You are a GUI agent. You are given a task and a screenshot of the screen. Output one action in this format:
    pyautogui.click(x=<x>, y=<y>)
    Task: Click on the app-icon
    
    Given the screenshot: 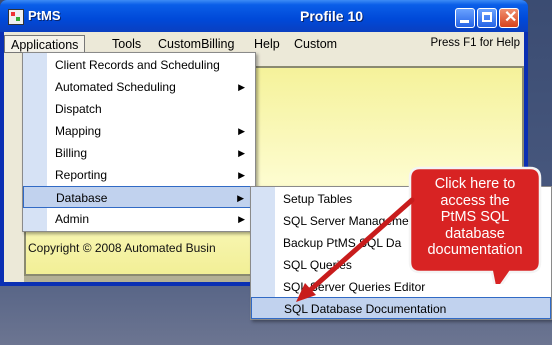 What is the action you would take?
    pyautogui.click(x=16, y=17)
    